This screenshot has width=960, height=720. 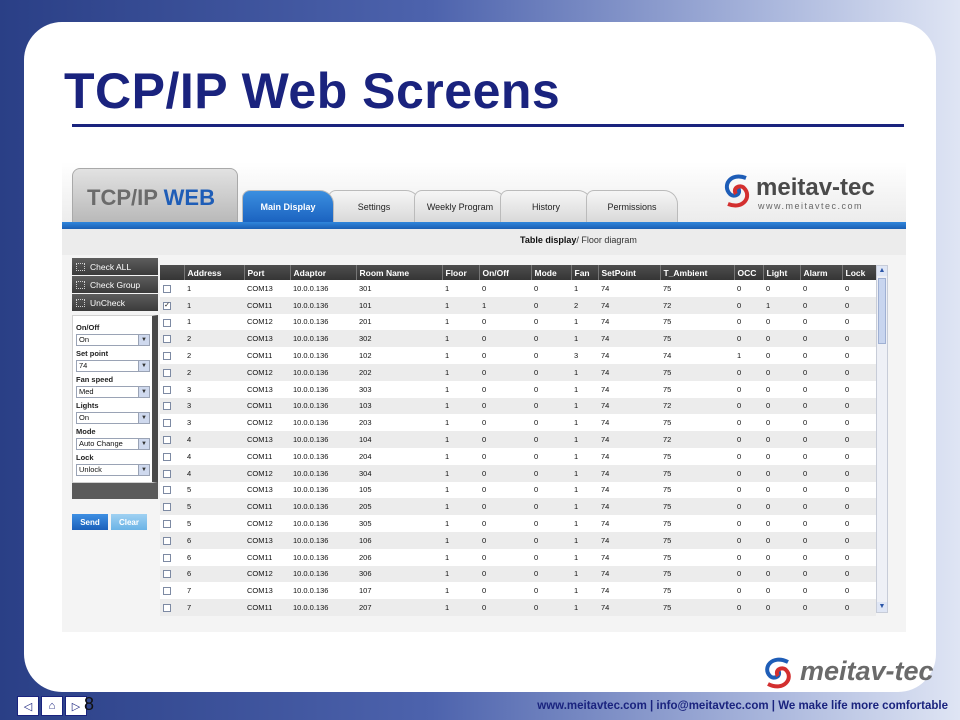 What do you see at coordinates (113, 392) in the screenshot?
I see `fan-speed-select: Med ▼` at bounding box center [113, 392].